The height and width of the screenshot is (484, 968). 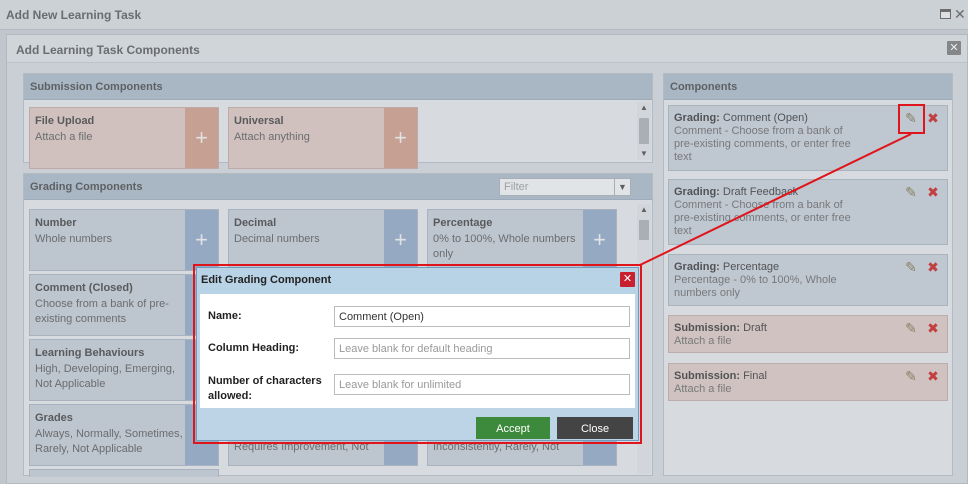 I want to click on component-card-universal: Universal Attach anything +, so click(x=323, y=138).